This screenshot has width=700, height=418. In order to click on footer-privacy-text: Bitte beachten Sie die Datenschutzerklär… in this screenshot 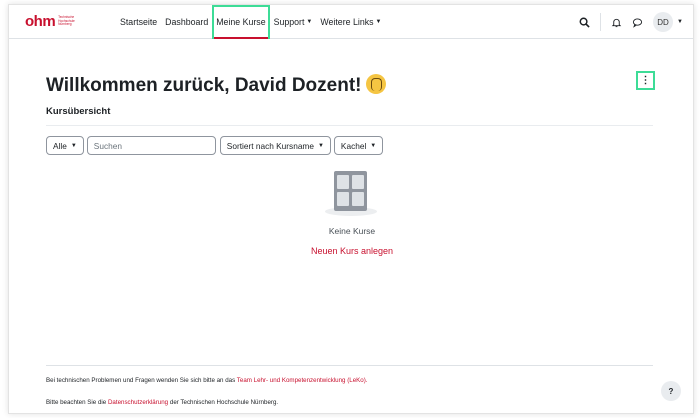, I will do `click(162, 402)`.